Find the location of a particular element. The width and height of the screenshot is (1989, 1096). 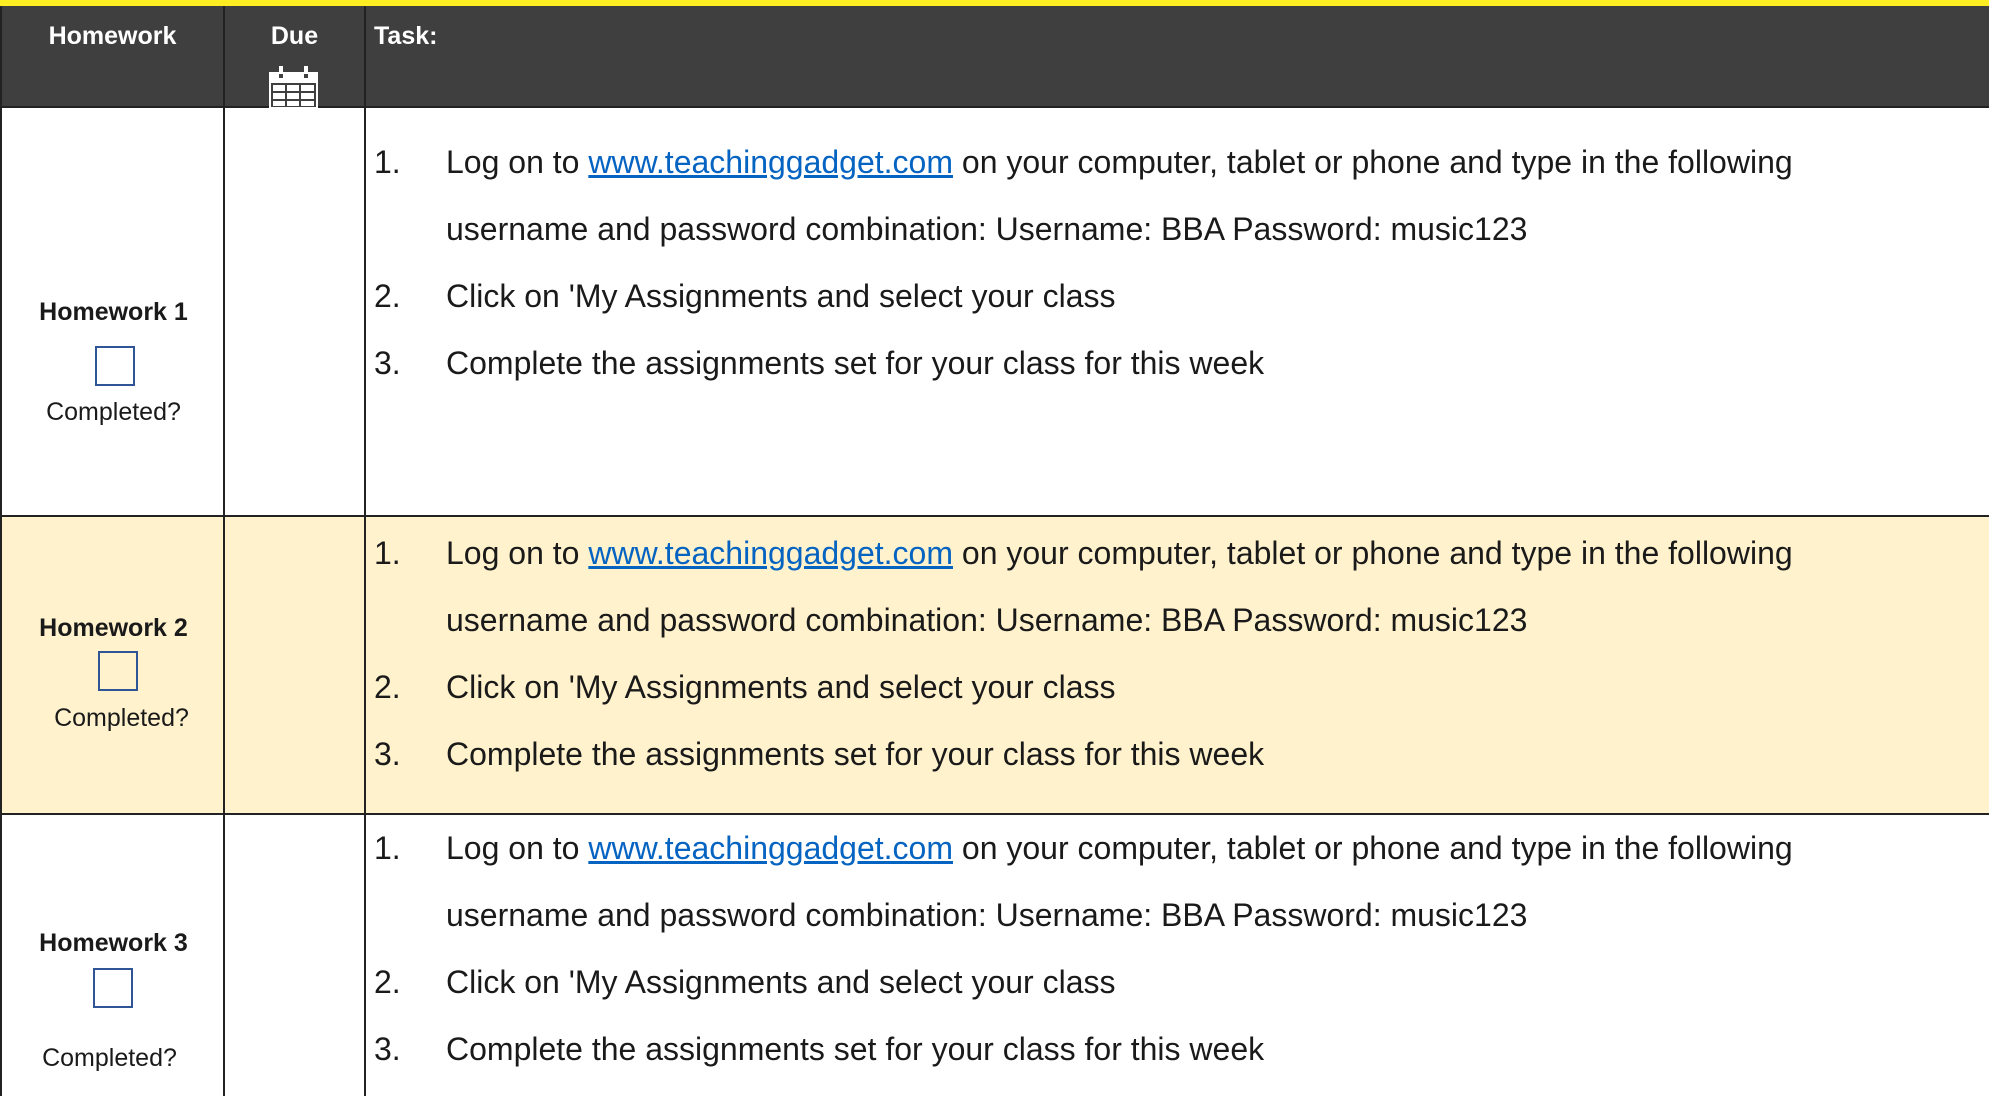

homework-cell: Homework 3 Completed? is located at coordinates (113, 955).